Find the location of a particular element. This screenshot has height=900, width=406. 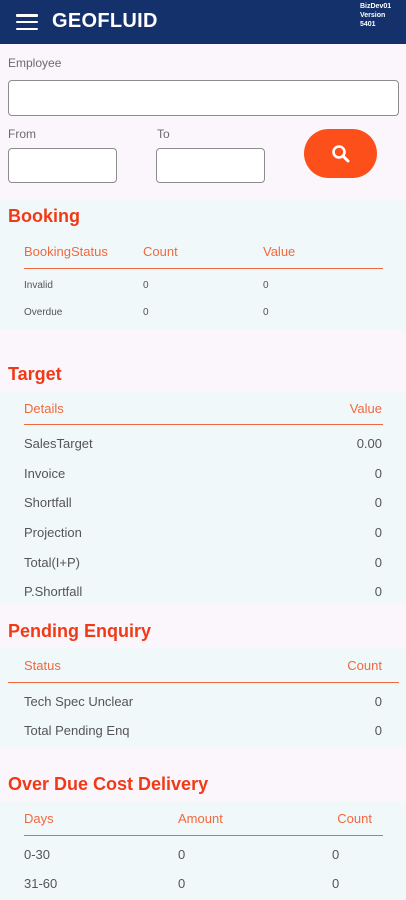

over-due-header-divider is located at coordinates (203, 835).